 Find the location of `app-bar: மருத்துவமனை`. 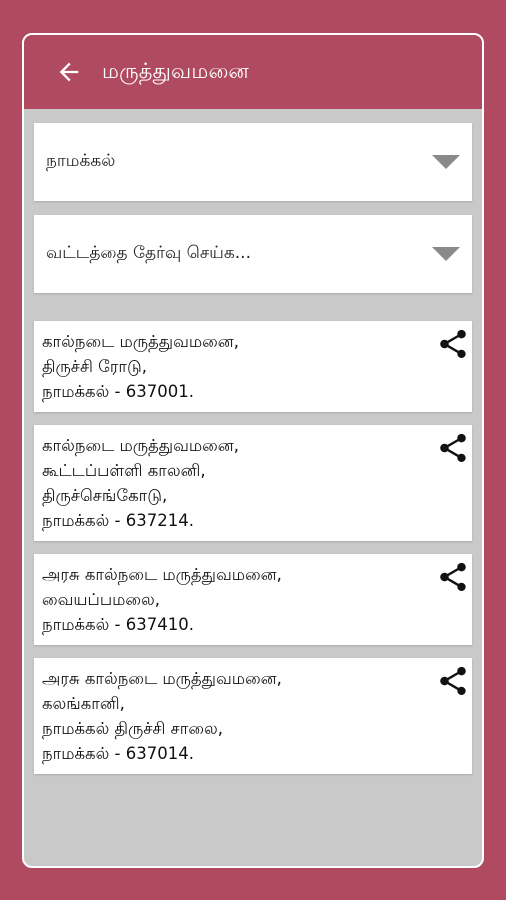

app-bar: மருத்துவமனை is located at coordinates (253, 72).